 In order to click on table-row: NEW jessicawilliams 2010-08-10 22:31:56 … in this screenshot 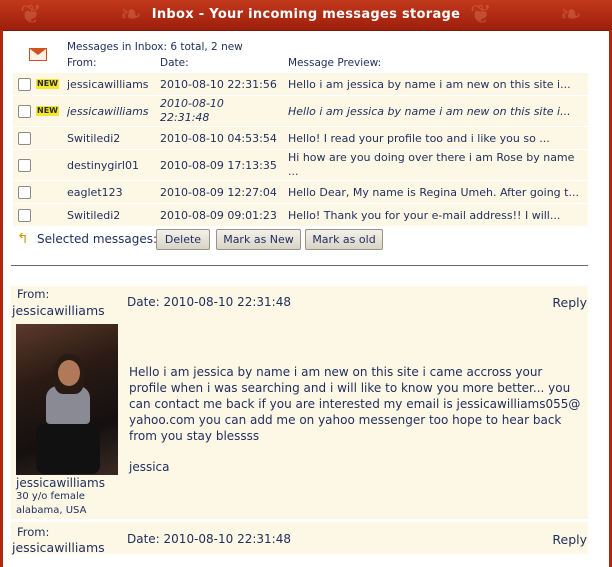, I will do `click(300, 84)`.